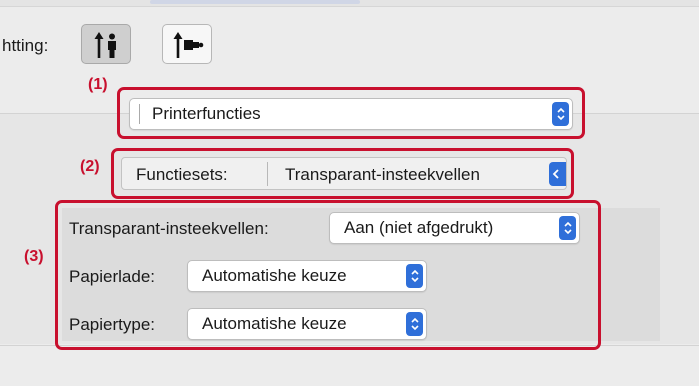  Describe the element at coordinates (351, 114) in the screenshot. I see `panel-select: Printerfuncties` at that location.